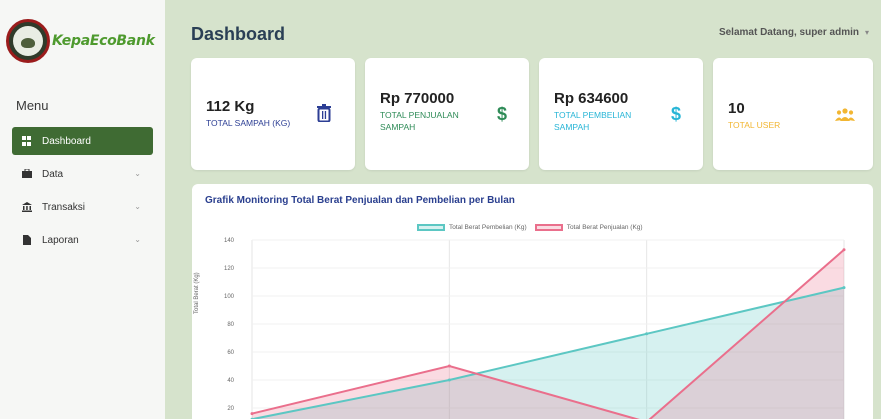 The height and width of the screenshot is (419, 881). I want to click on user-menu: Selamat Datang, super admin ▾, so click(794, 32).